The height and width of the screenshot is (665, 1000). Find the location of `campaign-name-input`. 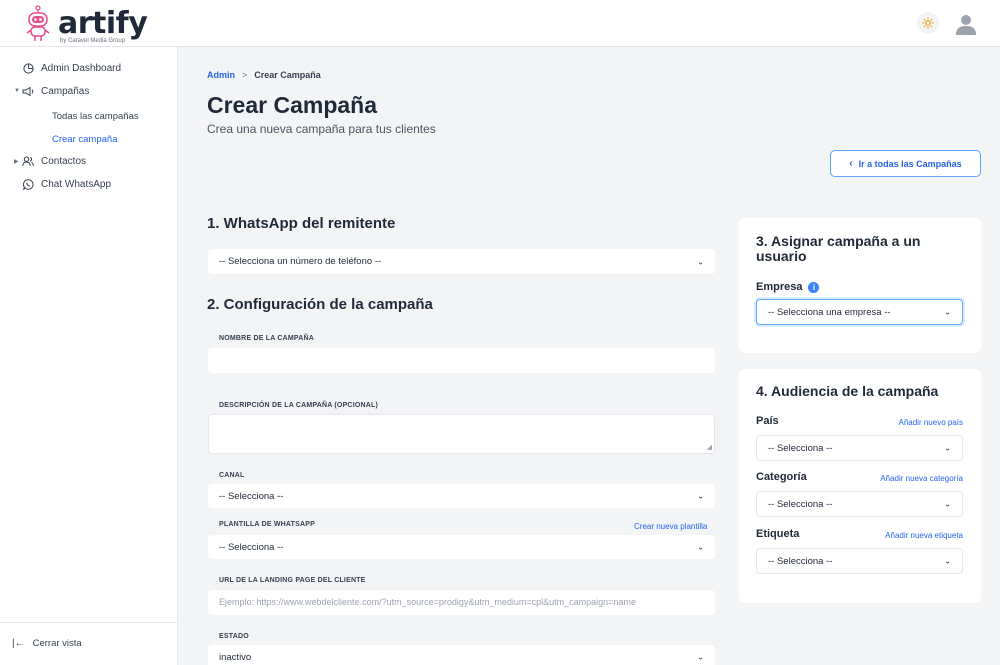

campaign-name-input is located at coordinates (461, 360).